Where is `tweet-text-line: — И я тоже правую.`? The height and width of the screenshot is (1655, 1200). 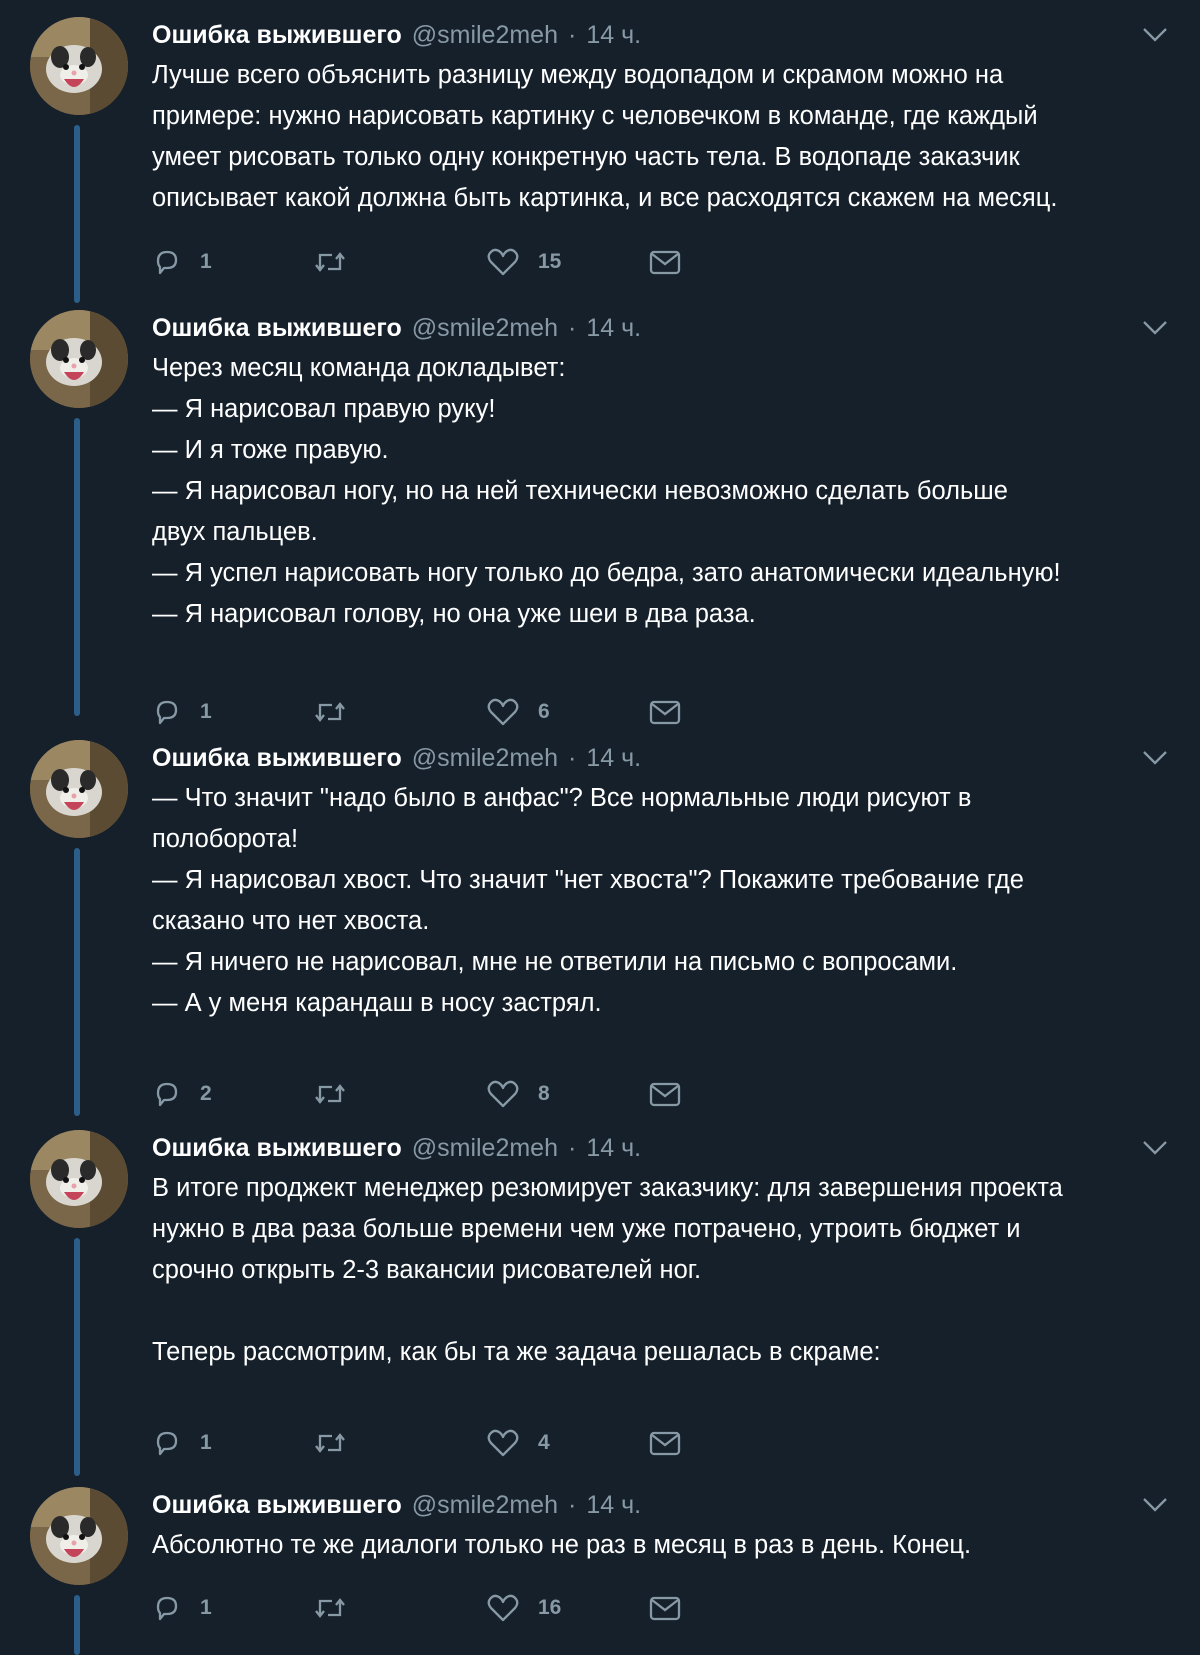
tweet-text-line: — И я тоже правую. is located at coordinates (270, 450).